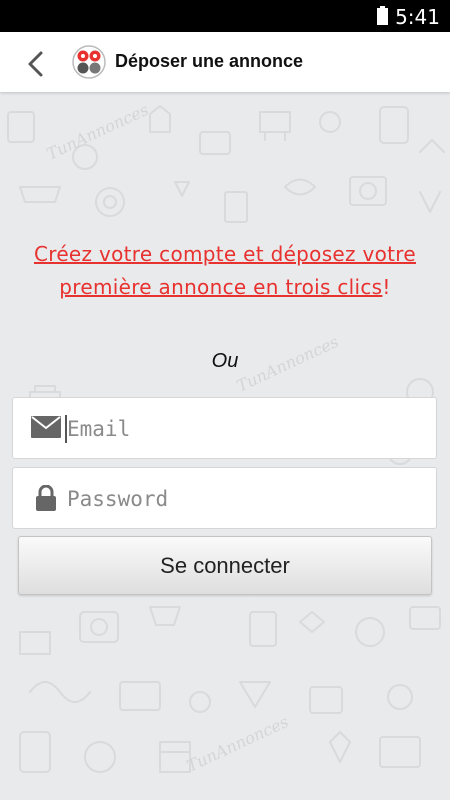 Image resolution: width=450 pixels, height=800 pixels. I want to click on battery-icon, so click(382, 15).